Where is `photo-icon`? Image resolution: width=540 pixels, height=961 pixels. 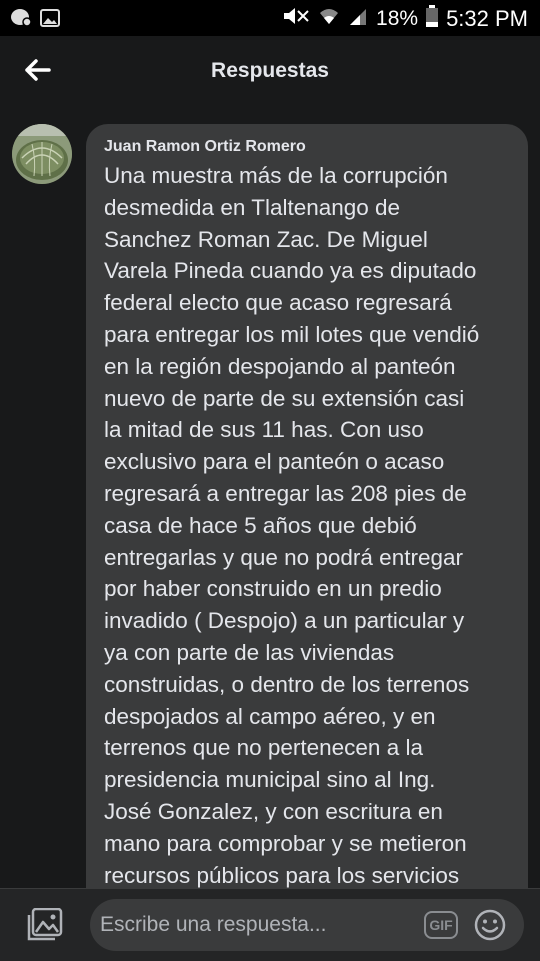
photo-icon is located at coordinates (45, 924).